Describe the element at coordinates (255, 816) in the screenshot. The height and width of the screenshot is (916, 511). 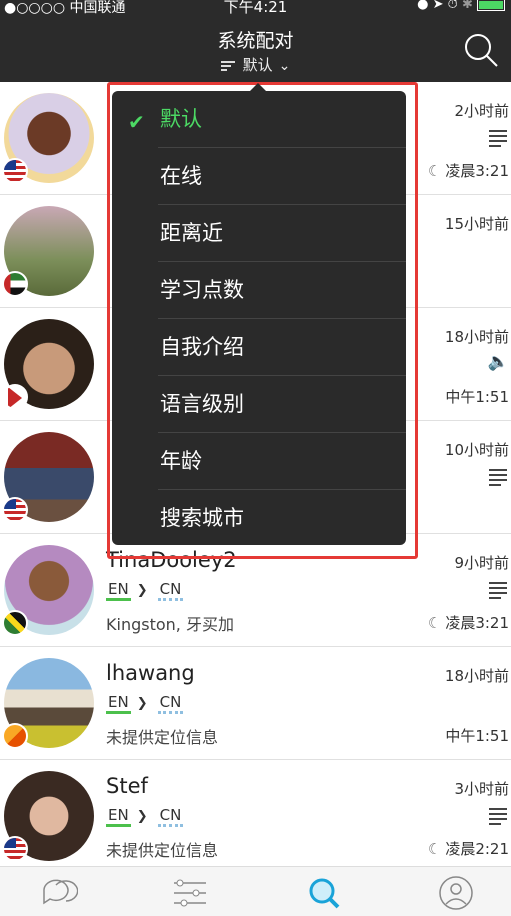
I see `list-item: Stef EN ❯ CN 未提供定位信息 3小时前 ☾ 凌晨2:21` at that location.